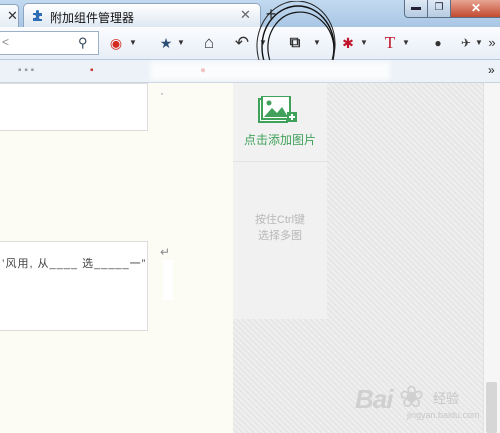  Describe the element at coordinates (26, 70) in the screenshot. I see `bookmark-item: ▪ ▪ ▪` at that location.